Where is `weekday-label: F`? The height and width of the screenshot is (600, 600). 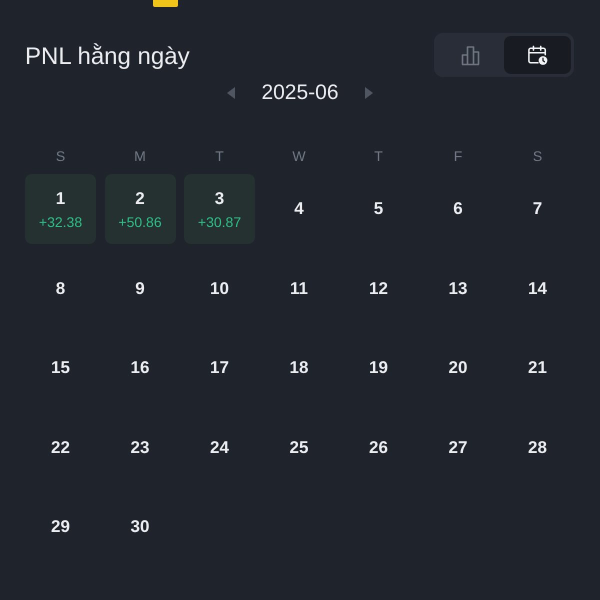
weekday-label: F is located at coordinates (458, 156).